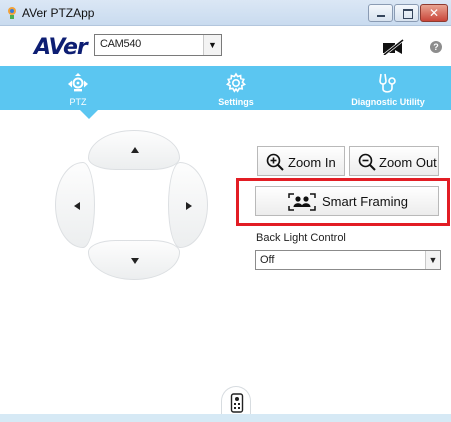  What do you see at coordinates (393, 47) in the screenshot?
I see `privacy-mode-icon` at bounding box center [393, 47].